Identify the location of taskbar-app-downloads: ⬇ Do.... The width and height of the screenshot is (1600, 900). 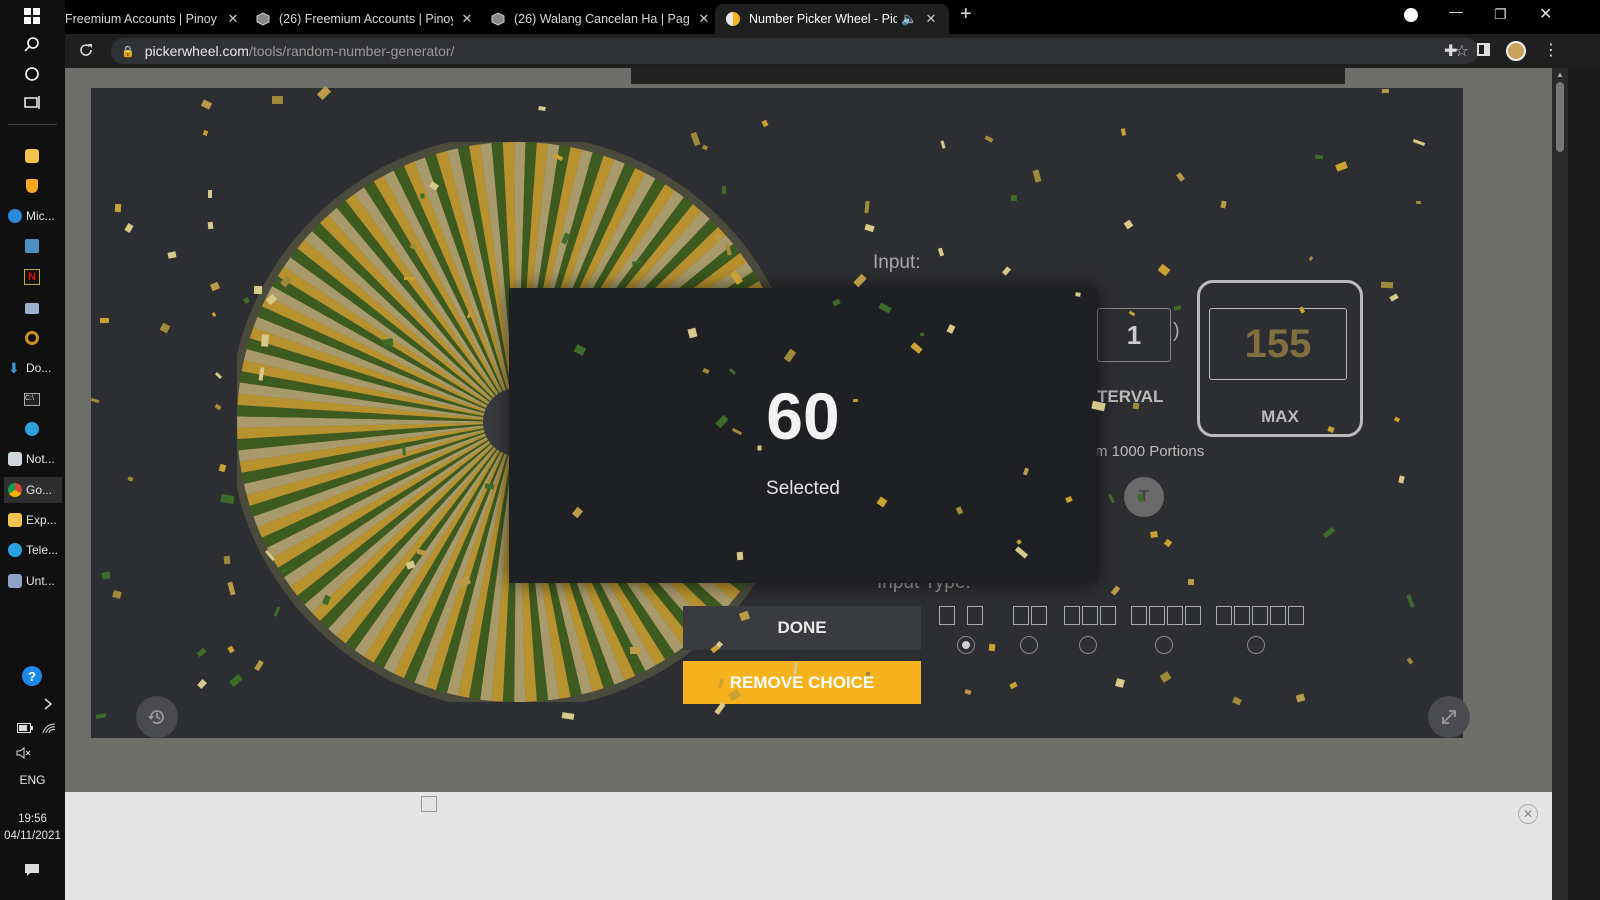
(33, 368).